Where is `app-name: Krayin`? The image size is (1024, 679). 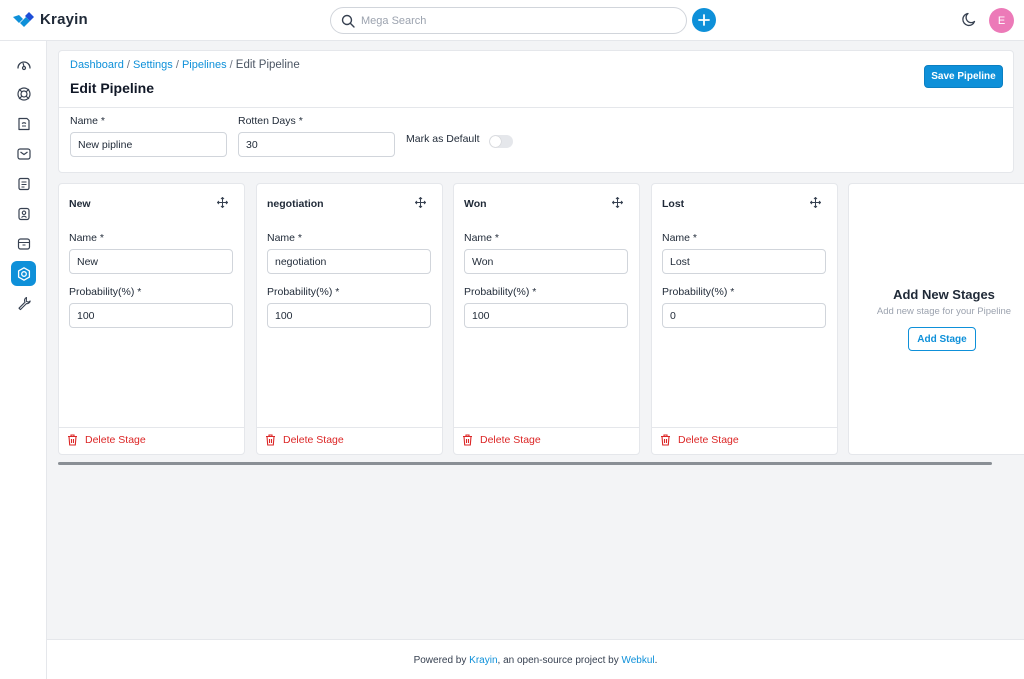 app-name: Krayin is located at coordinates (64, 19).